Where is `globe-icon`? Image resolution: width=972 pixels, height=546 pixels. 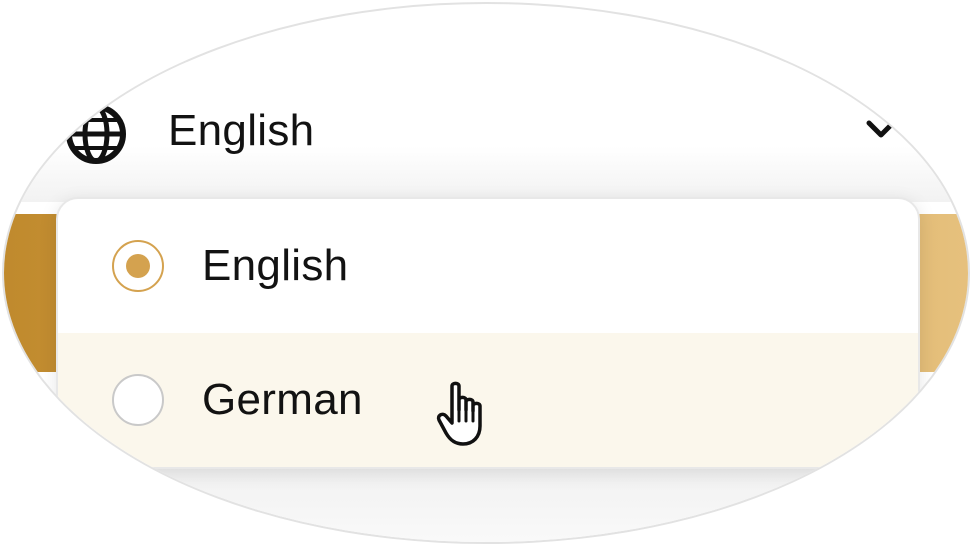 globe-icon is located at coordinates (96, 134).